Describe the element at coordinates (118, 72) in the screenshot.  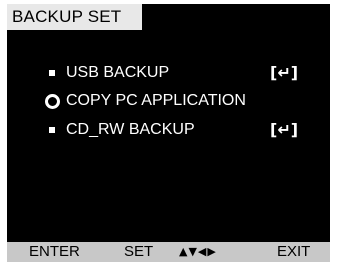
I see `menu-item-label: USB BACKUP` at that location.